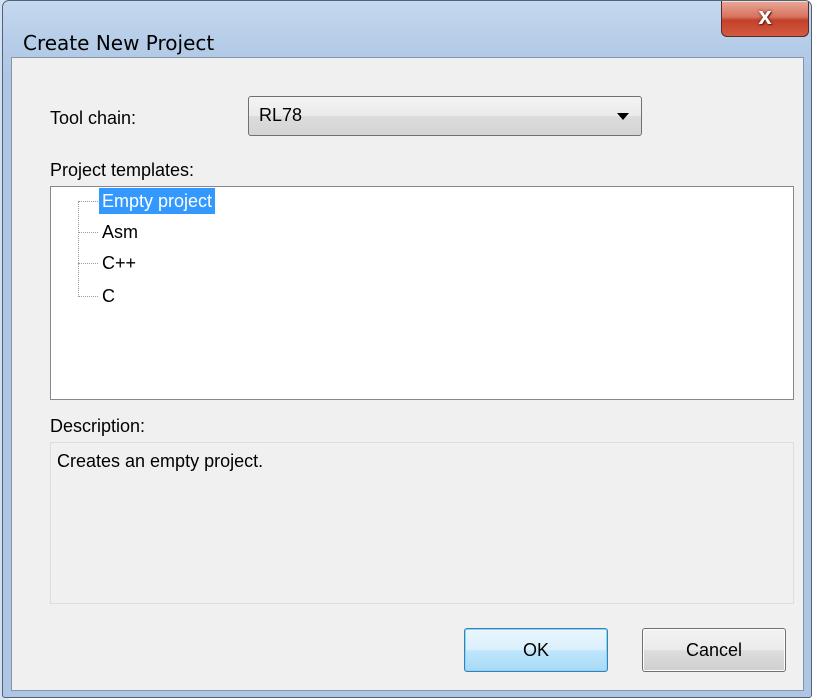 The width and height of the screenshot is (814, 700). What do you see at coordinates (160, 461) in the screenshot?
I see `description-text: Creates an empty project.` at bounding box center [160, 461].